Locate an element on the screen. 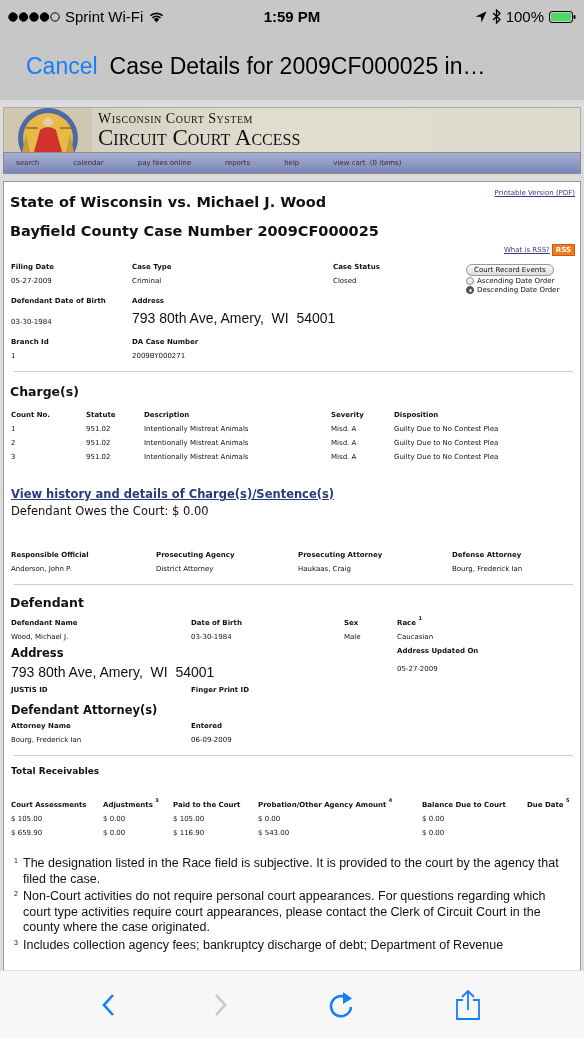 The width and height of the screenshot is (584, 1038). back-button is located at coordinates (108, 1004).